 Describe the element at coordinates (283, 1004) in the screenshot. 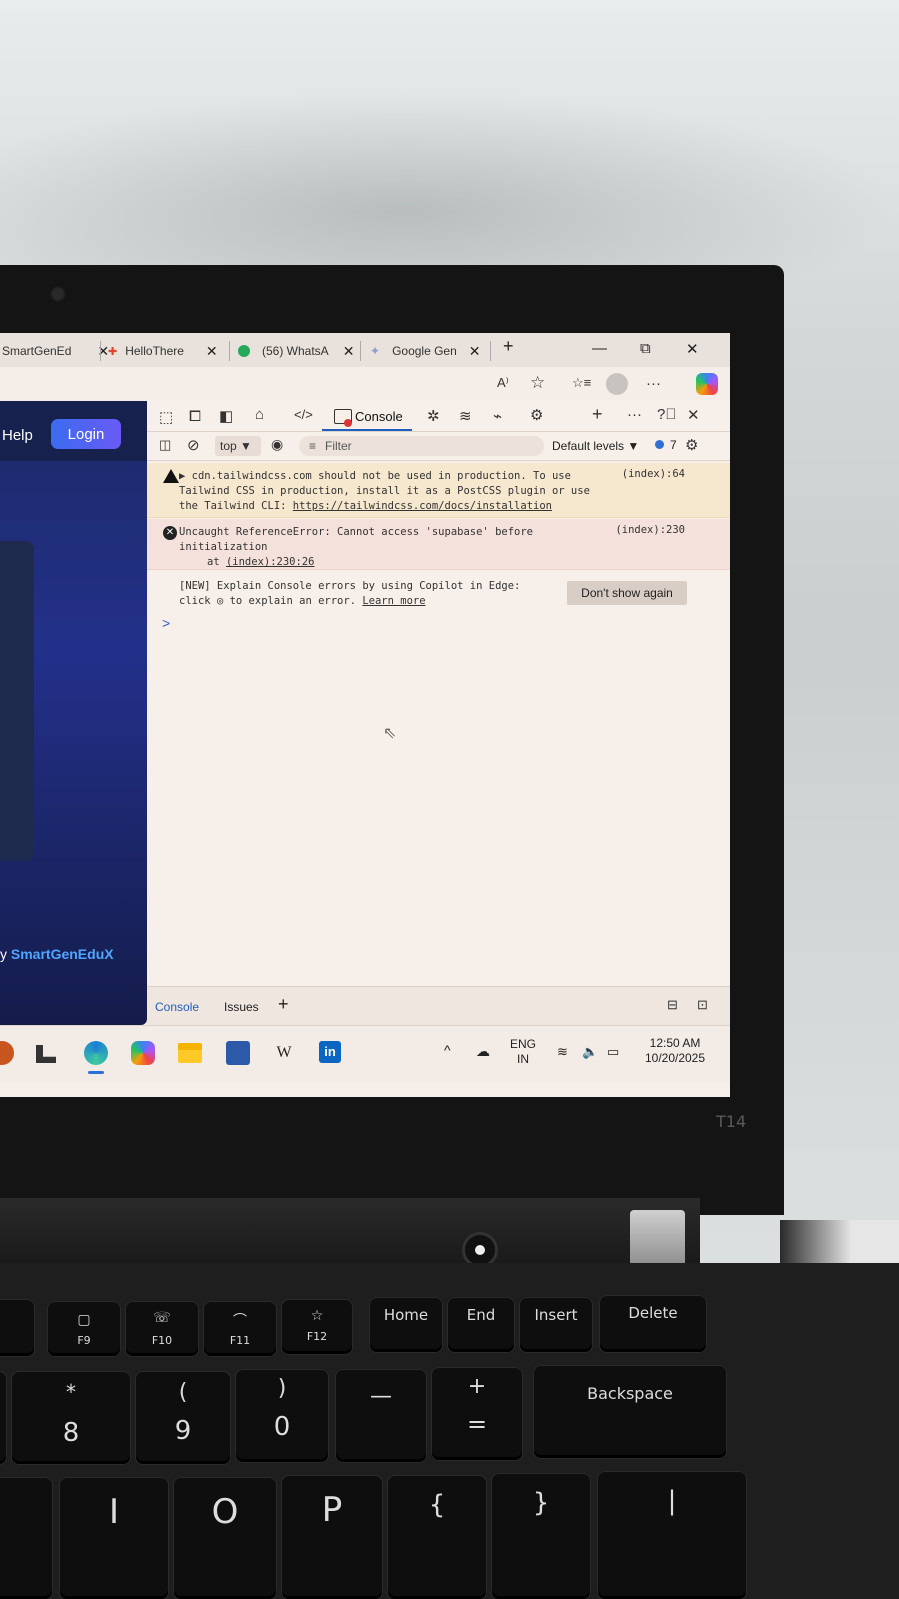

I see `drawer-add-tab-button: +` at that location.